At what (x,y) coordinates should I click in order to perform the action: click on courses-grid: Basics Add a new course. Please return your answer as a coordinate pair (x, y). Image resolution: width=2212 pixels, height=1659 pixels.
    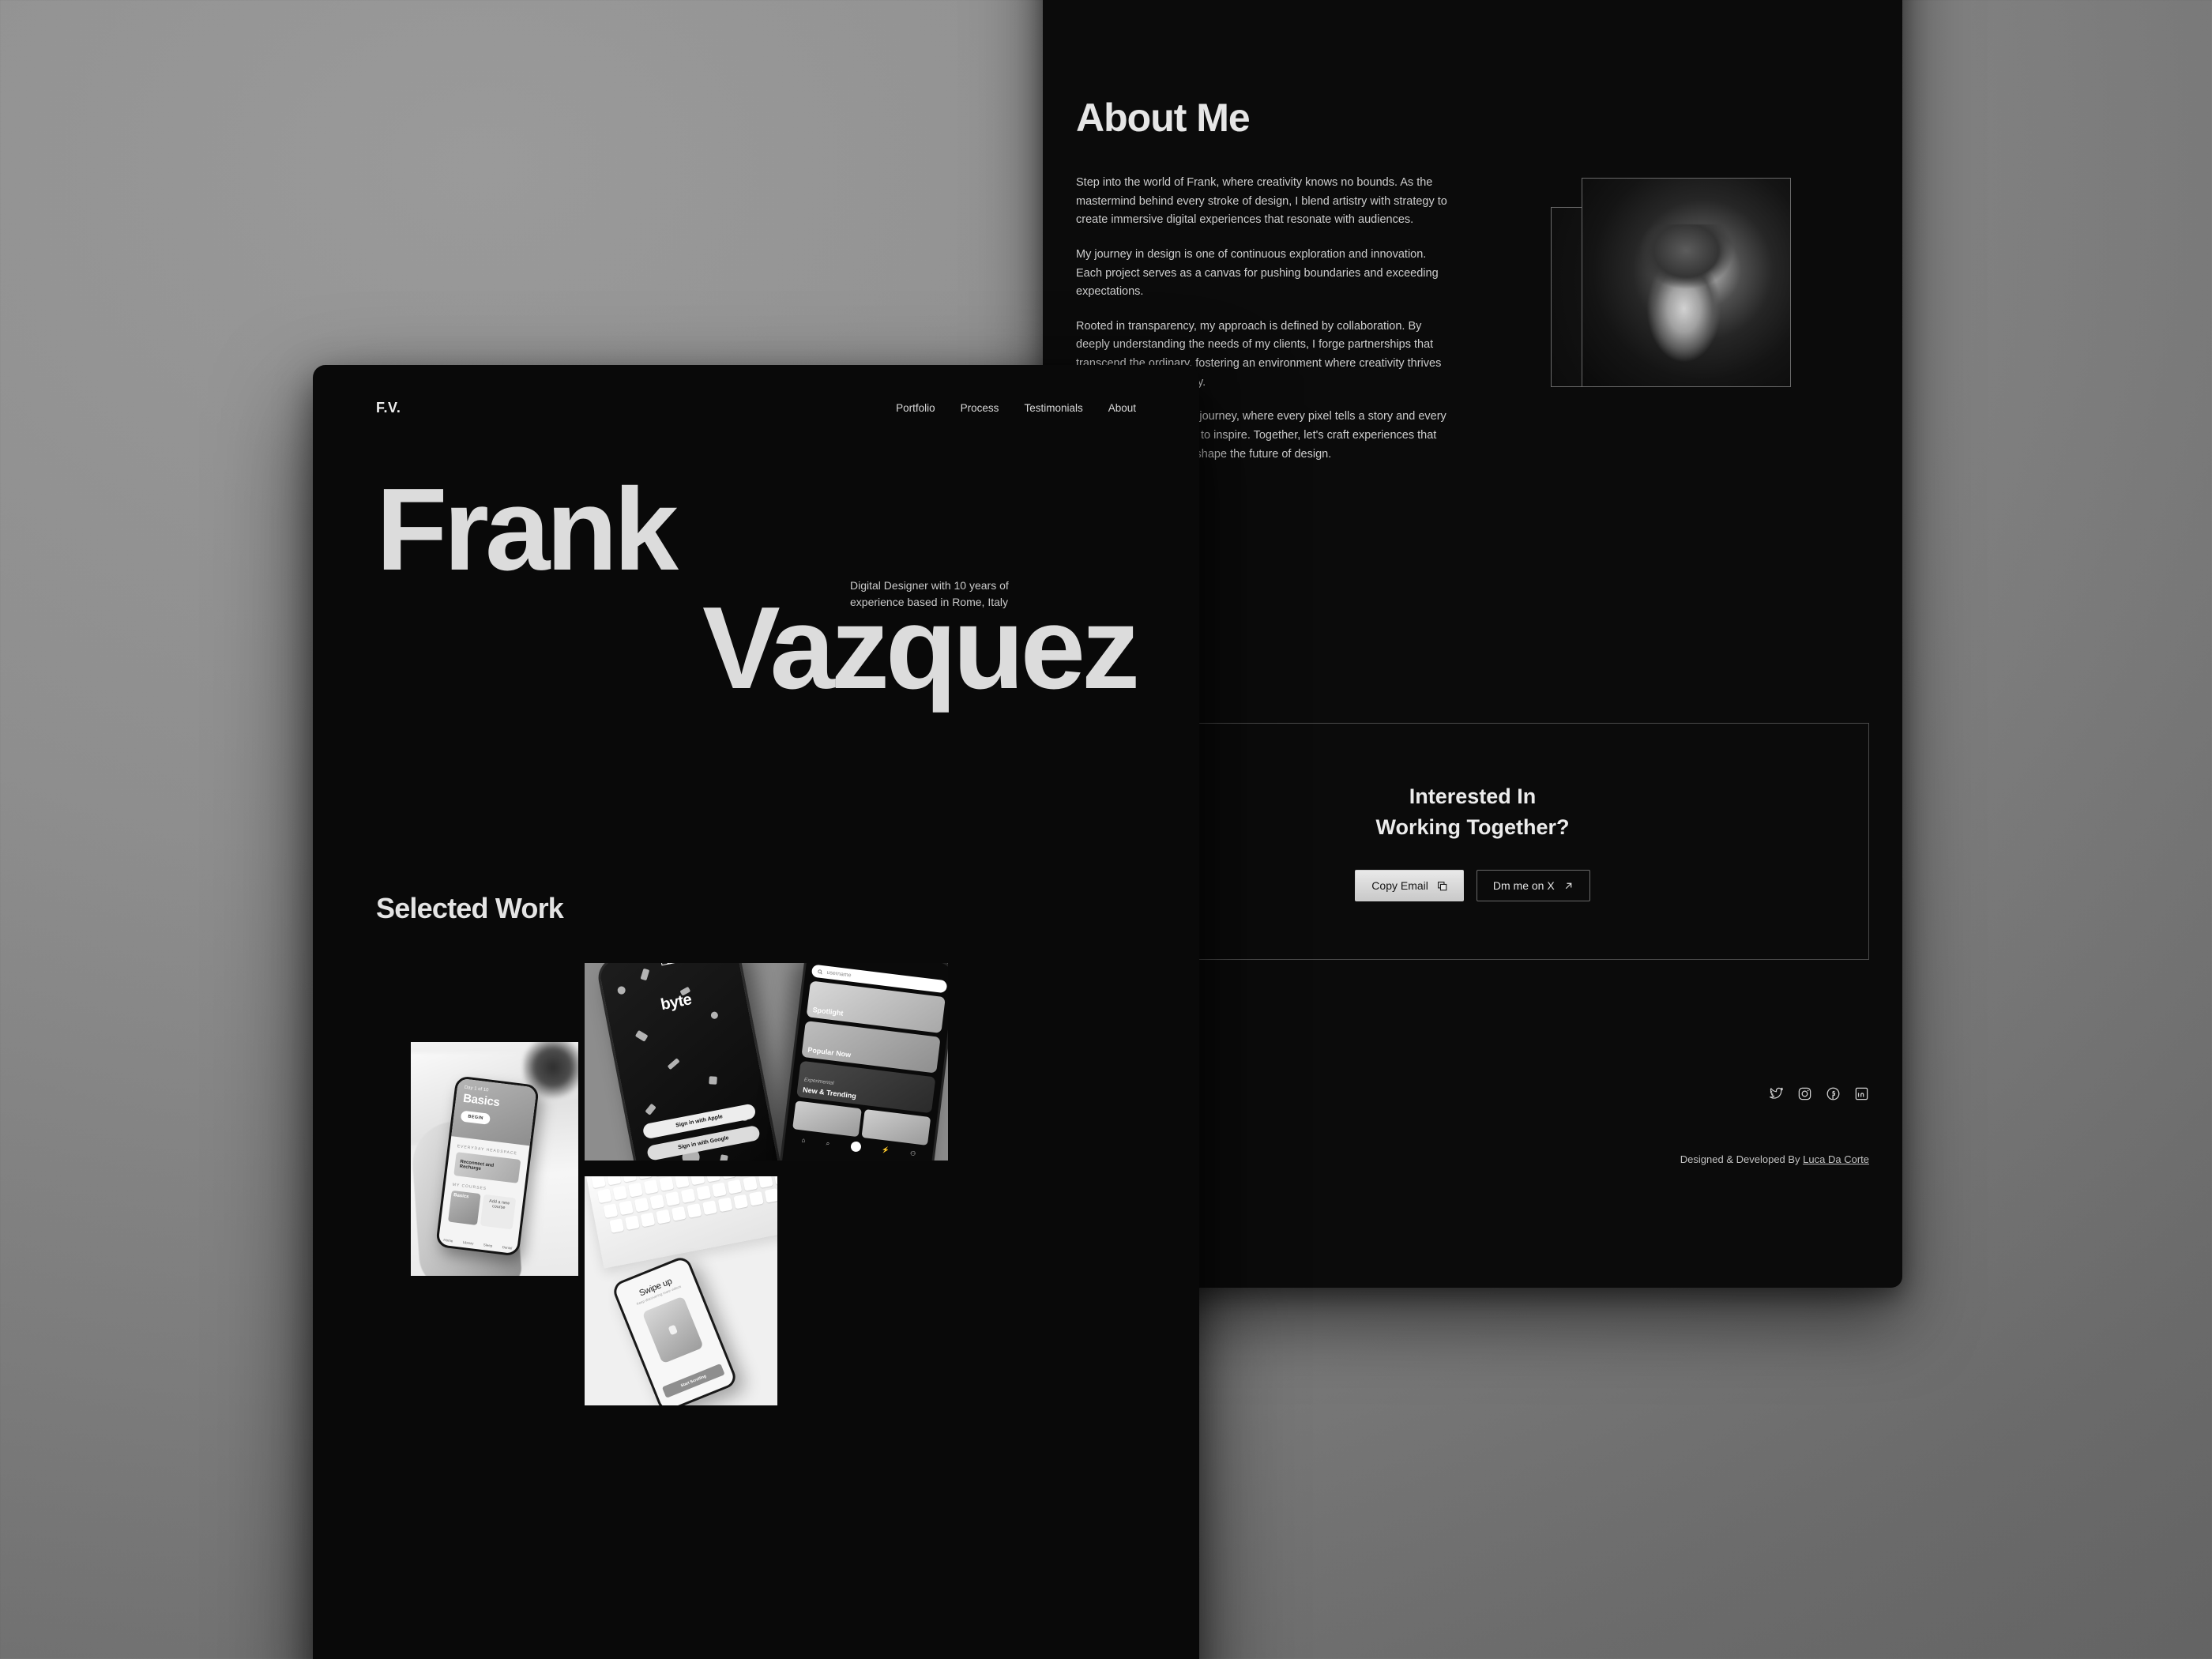
    Looking at the image, I should click on (483, 1211).